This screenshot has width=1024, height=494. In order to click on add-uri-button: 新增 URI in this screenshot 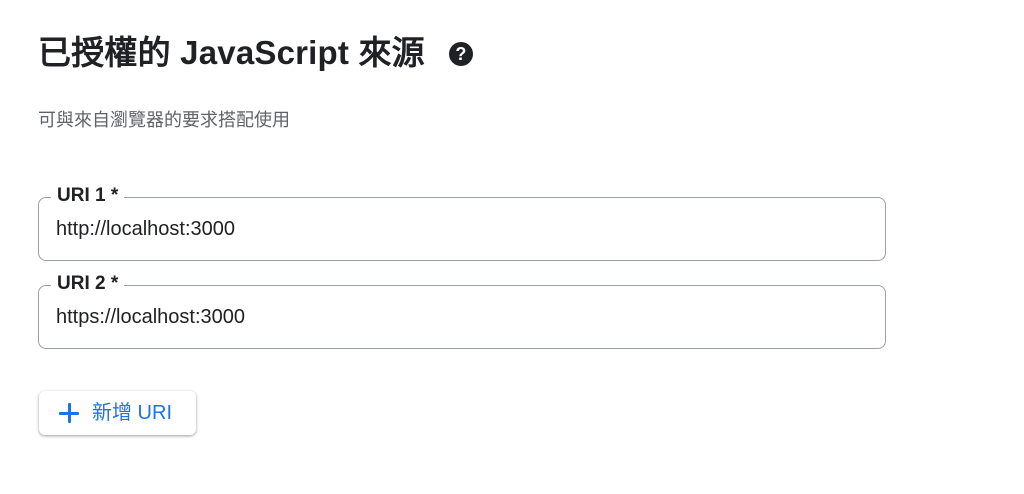, I will do `click(117, 413)`.